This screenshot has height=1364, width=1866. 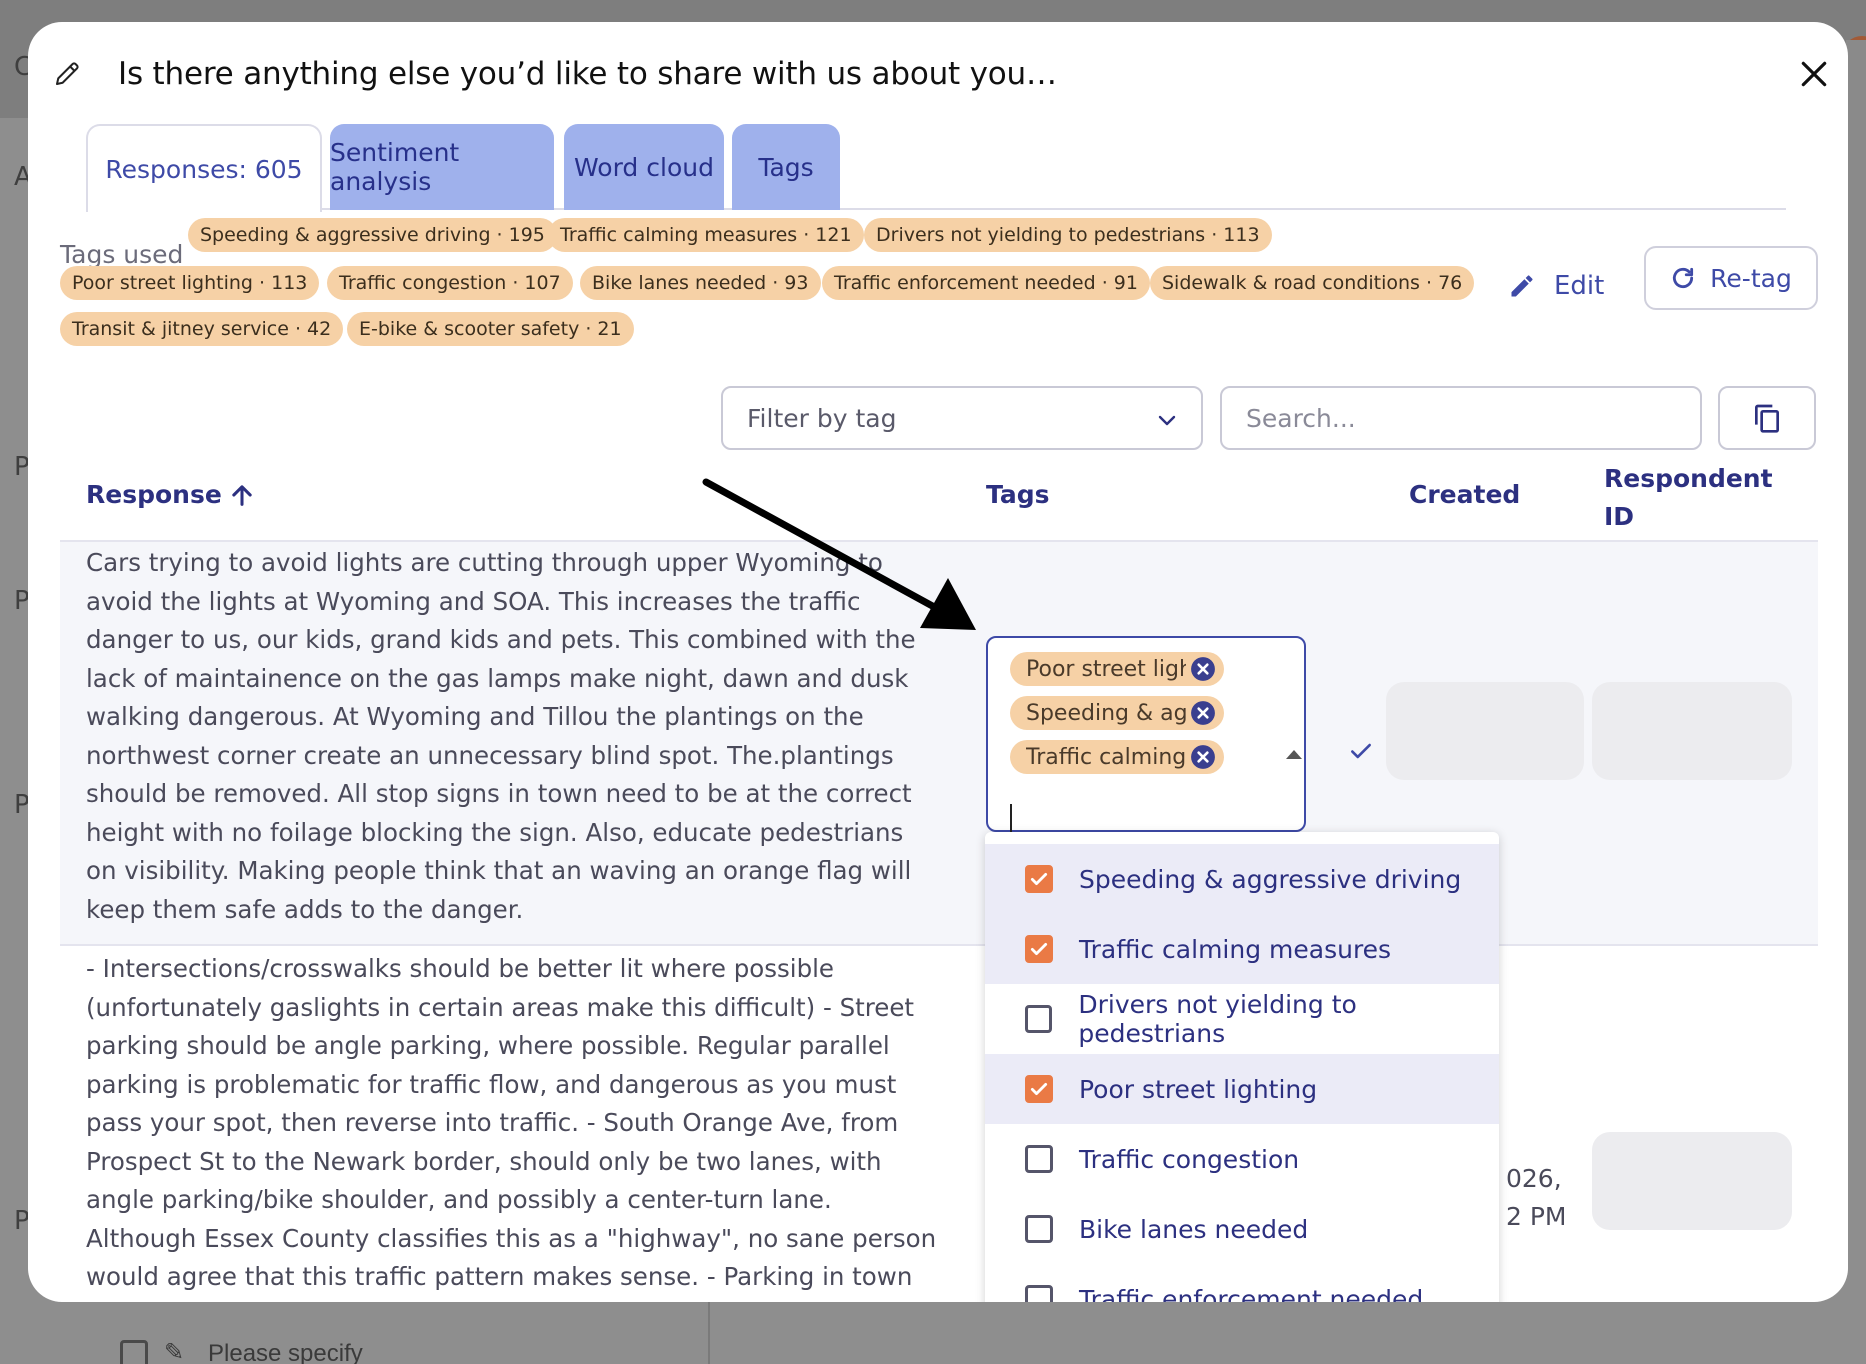 What do you see at coordinates (242, 495) in the screenshot?
I see `arrow-up-icon` at bounding box center [242, 495].